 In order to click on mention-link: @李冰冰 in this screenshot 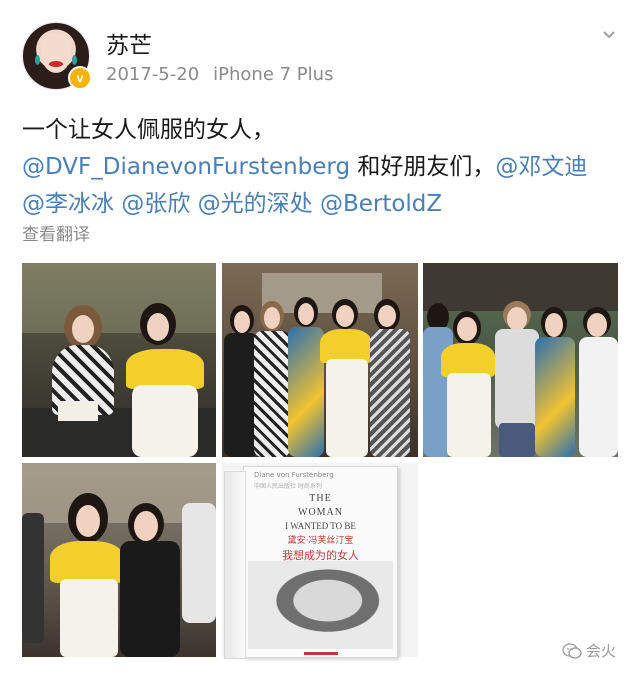, I will do `click(68, 204)`.